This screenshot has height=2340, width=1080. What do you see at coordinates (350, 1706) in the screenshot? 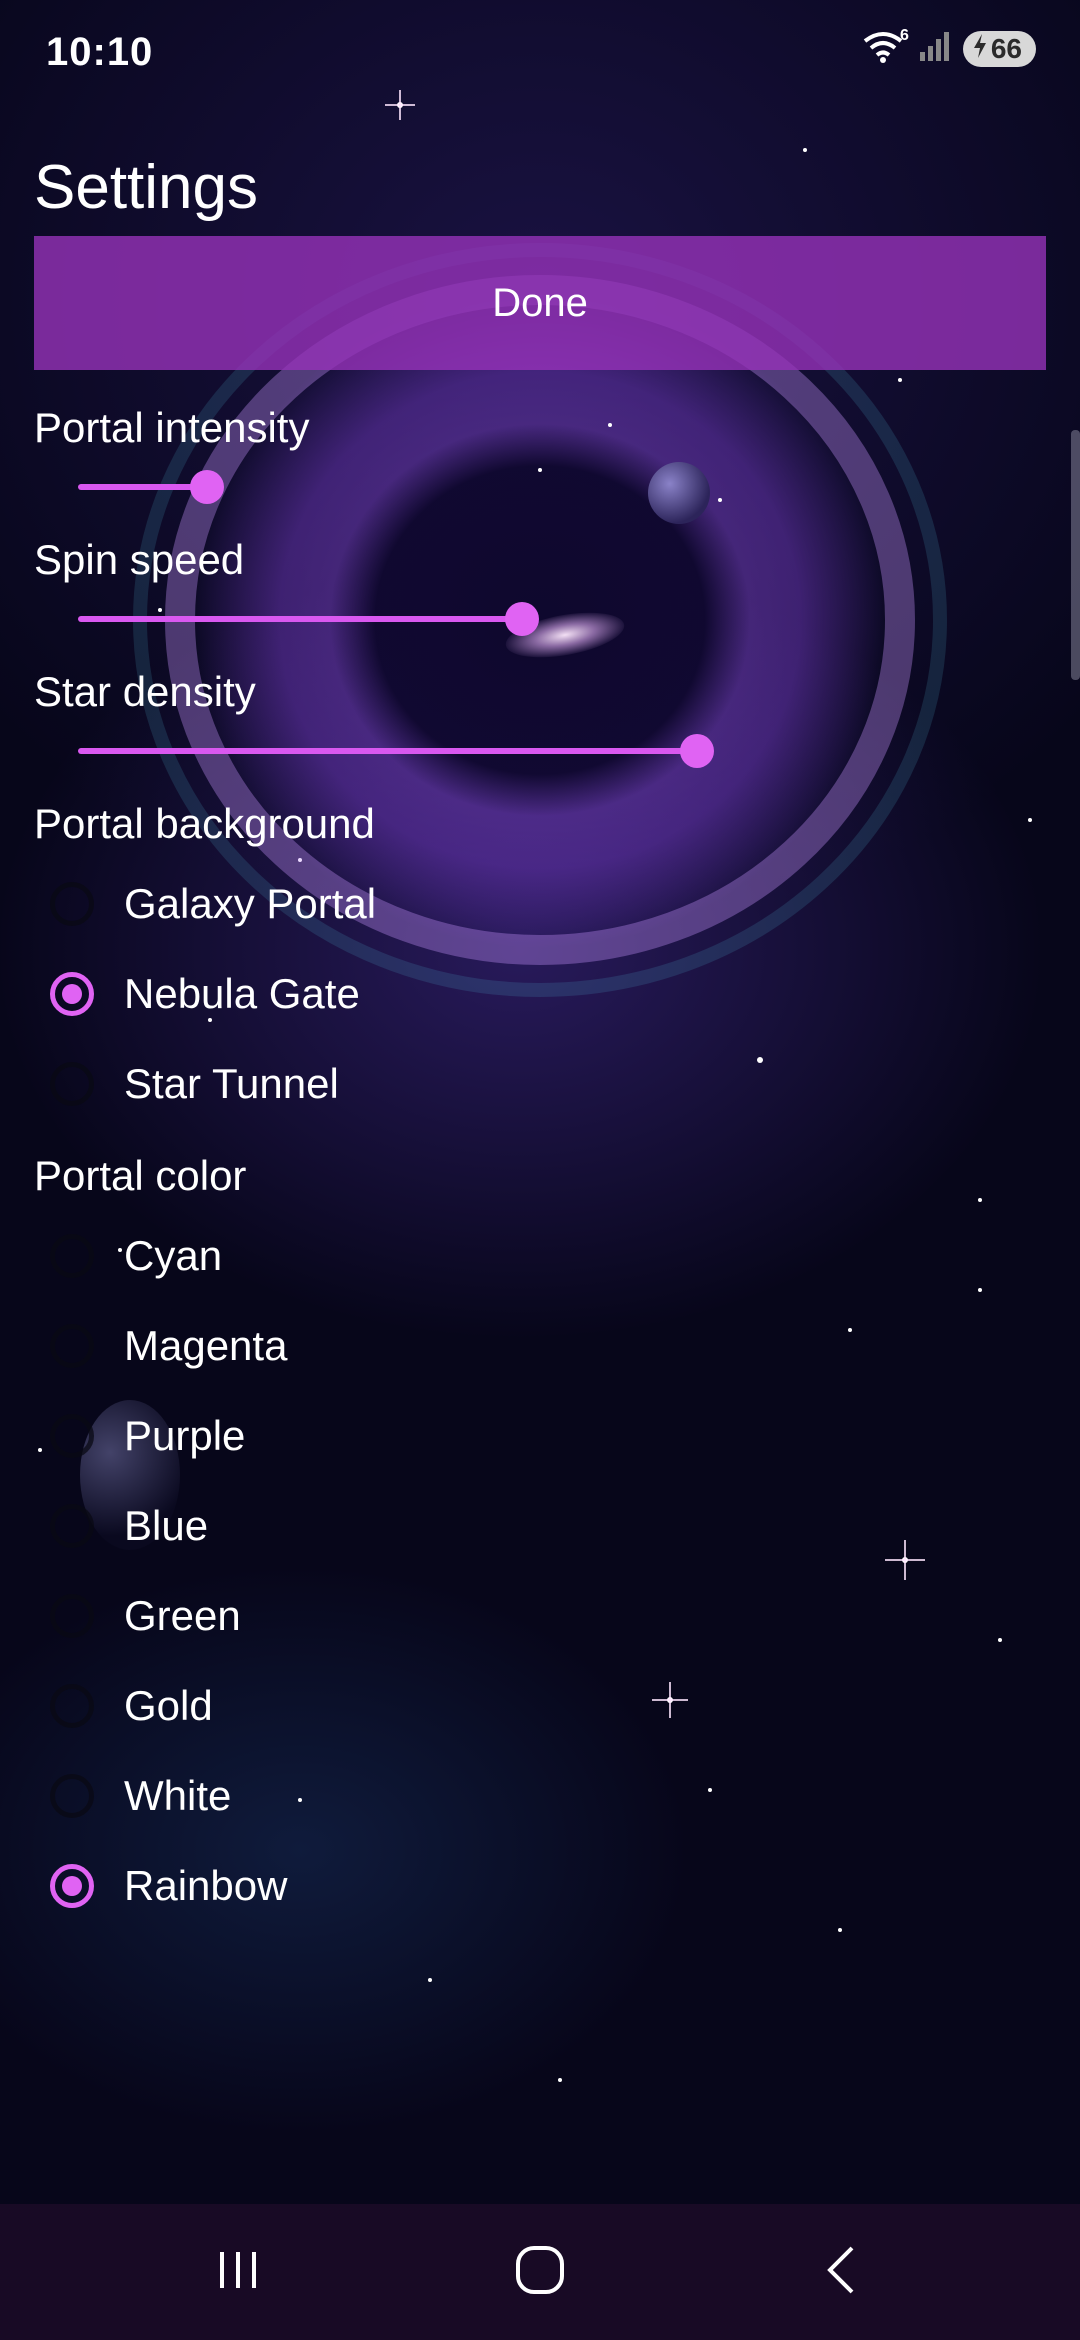
I see `radio-option-gold: Gold` at bounding box center [350, 1706].